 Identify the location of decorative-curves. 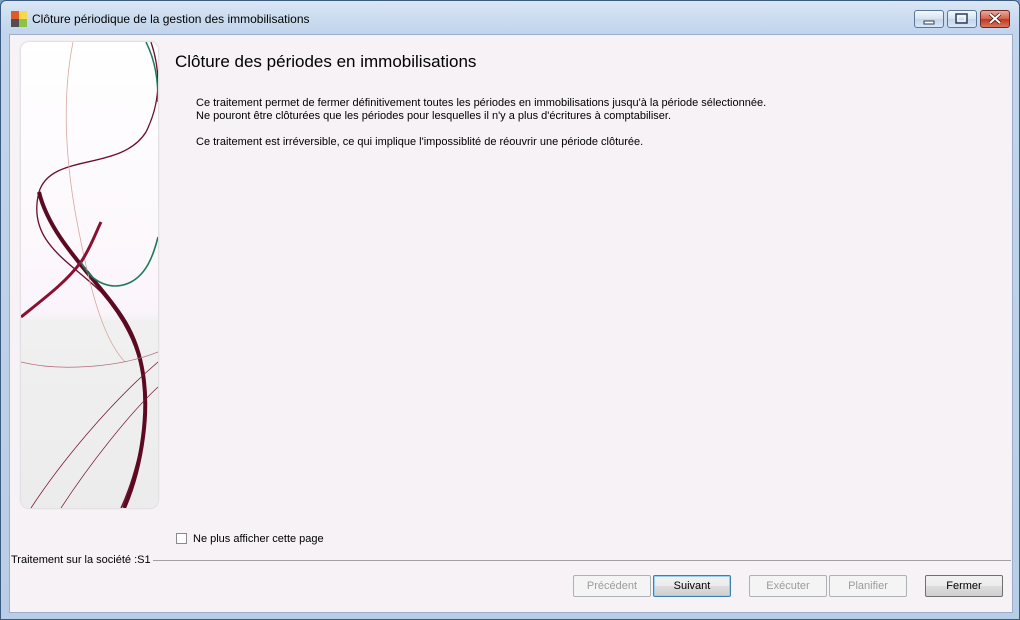
(89, 275).